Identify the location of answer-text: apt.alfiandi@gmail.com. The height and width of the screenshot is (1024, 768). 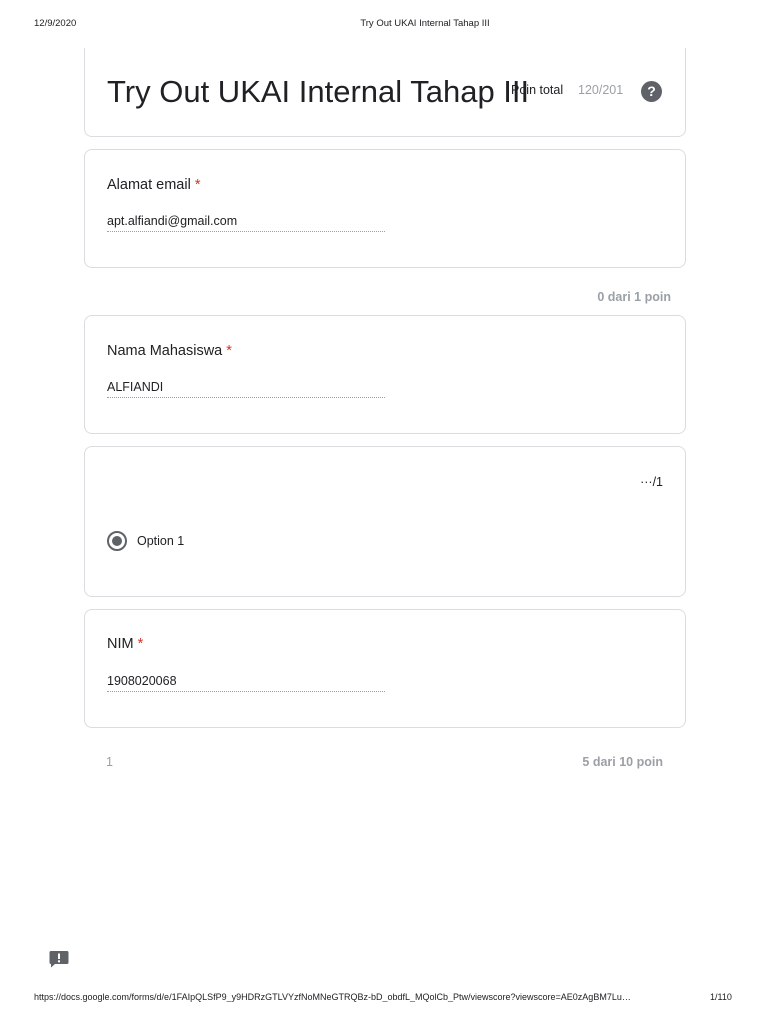
(246, 223).